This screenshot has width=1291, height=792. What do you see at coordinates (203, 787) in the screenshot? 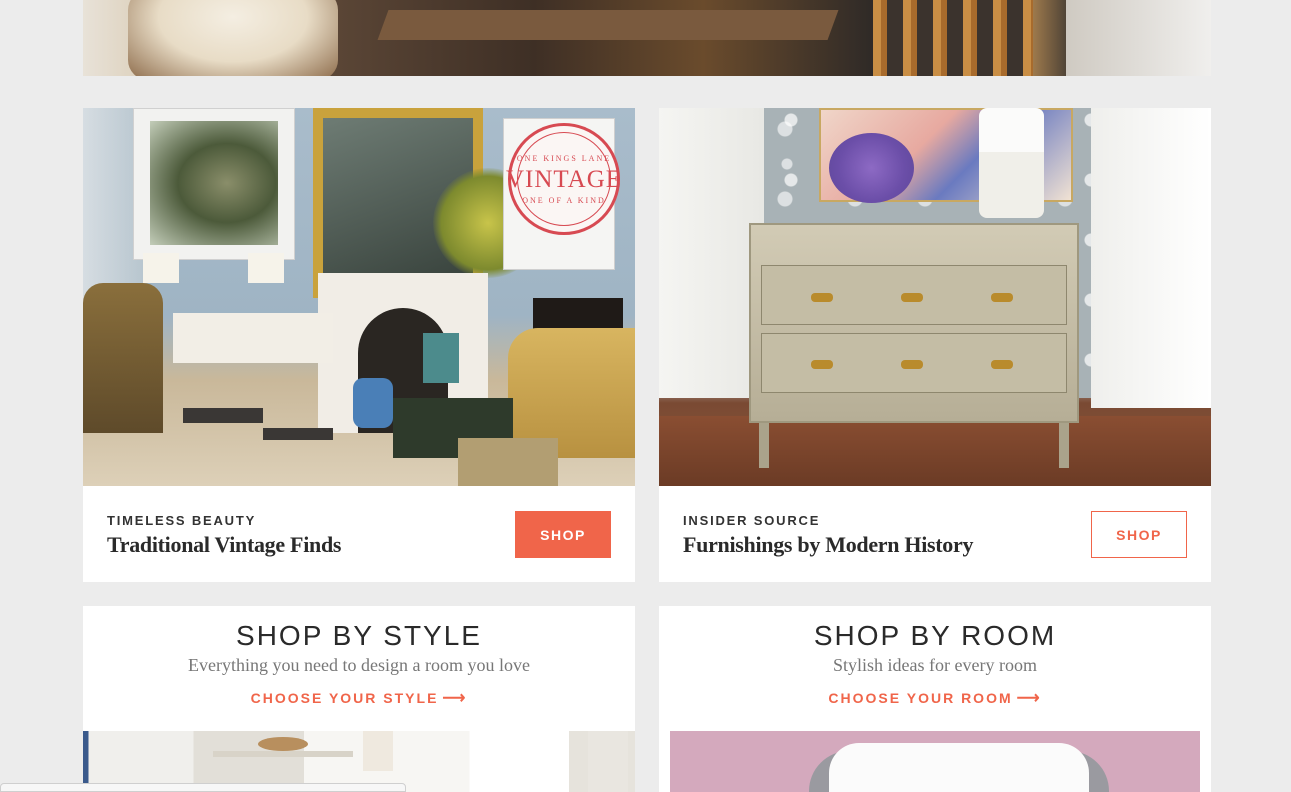
I see `horizontal-scrollbar` at bounding box center [203, 787].